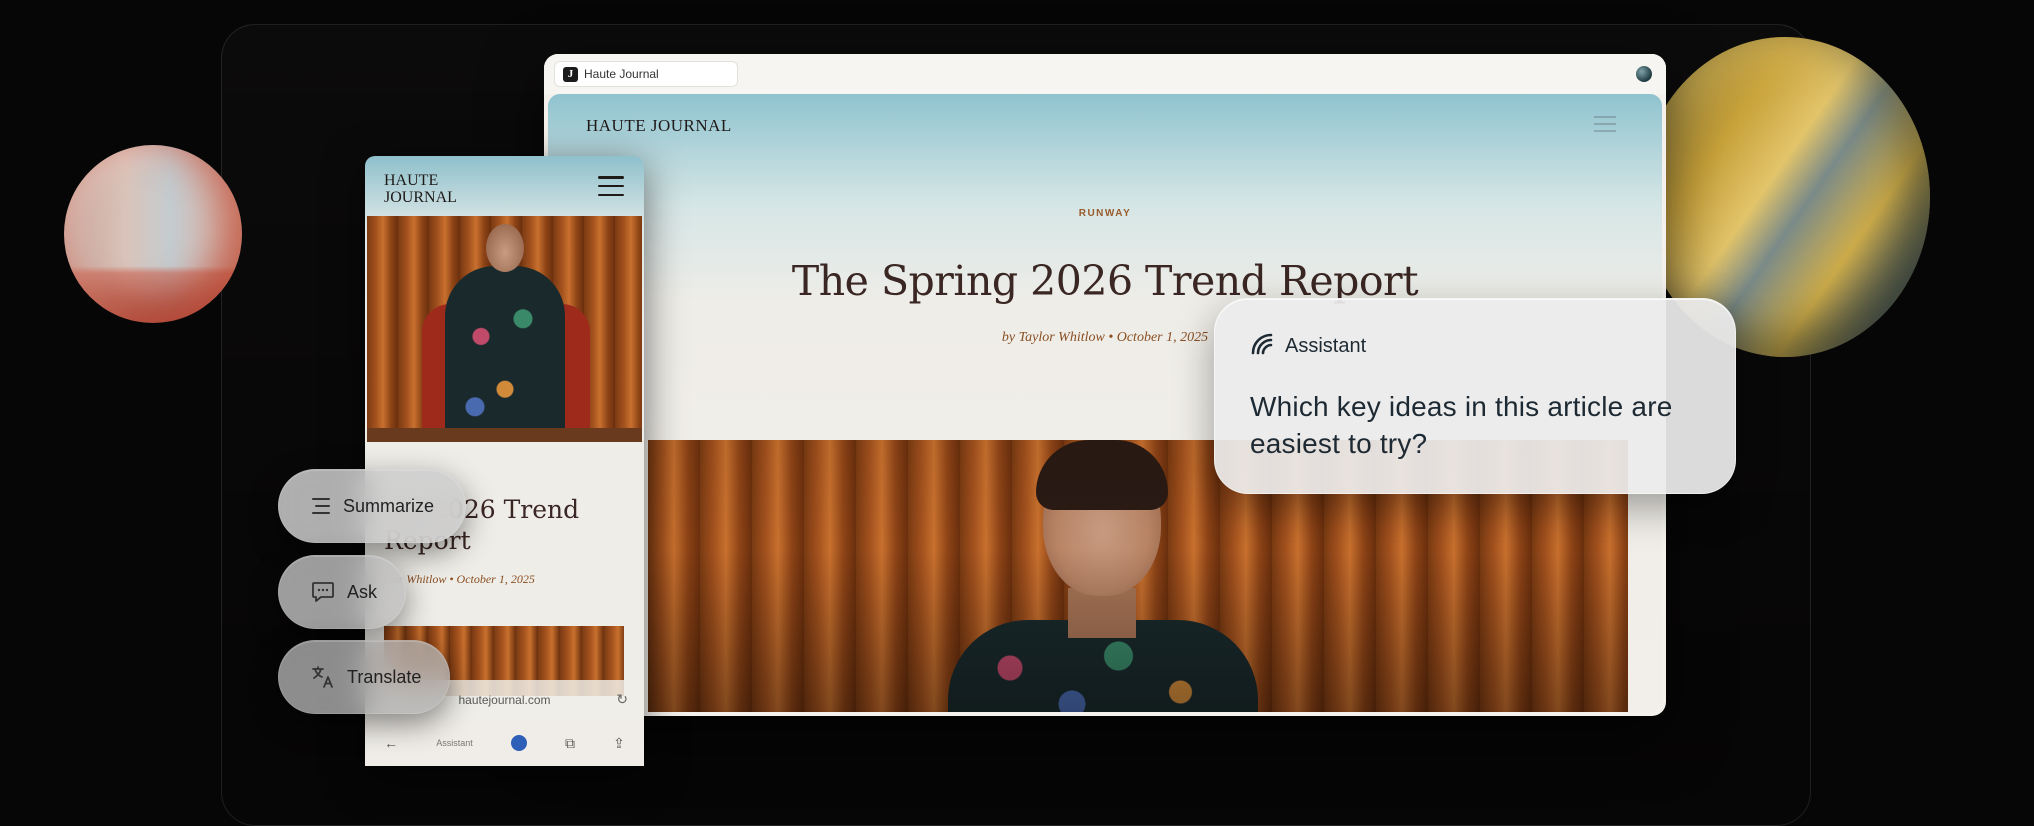  Describe the element at coordinates (611, 186) in the screenshot. I see `mobile-menu-icon` at that location.